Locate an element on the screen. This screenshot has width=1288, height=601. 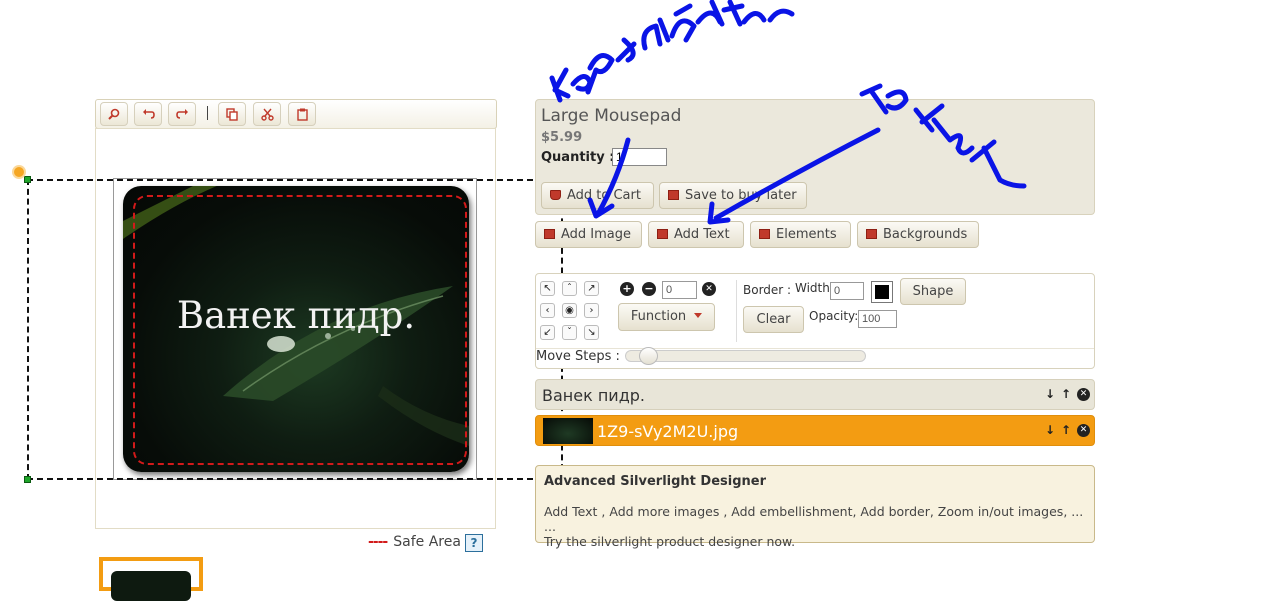
backgrounds-label: Backgrounds is located at coordinates (925, 234).